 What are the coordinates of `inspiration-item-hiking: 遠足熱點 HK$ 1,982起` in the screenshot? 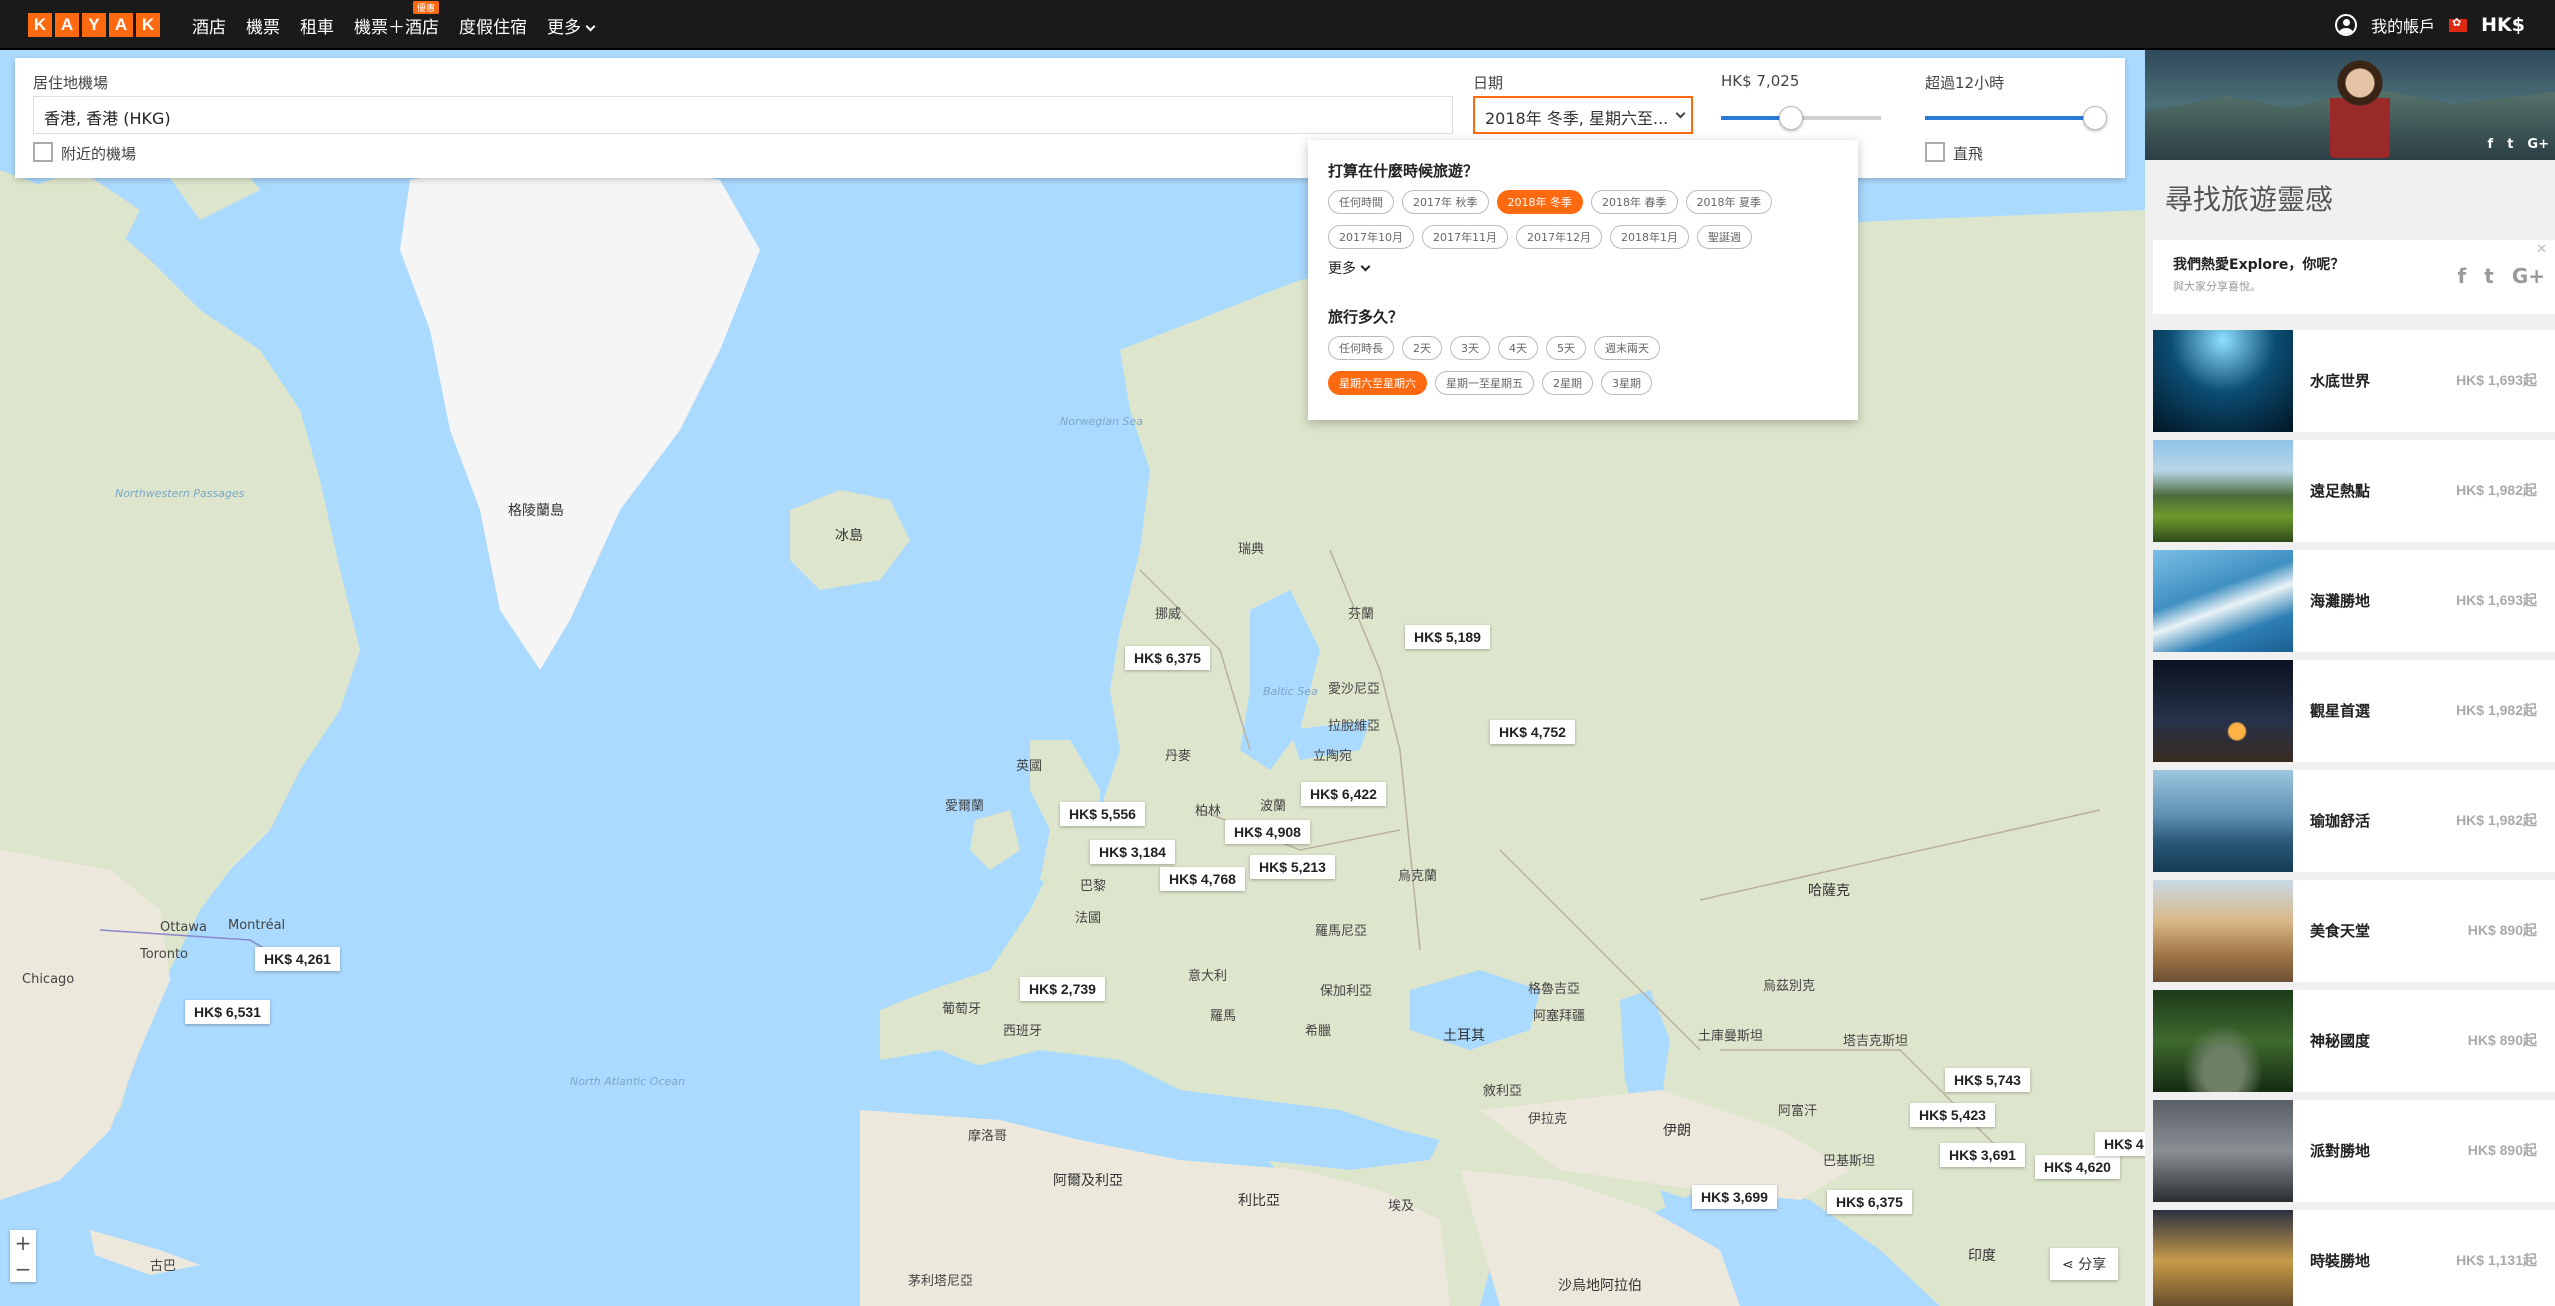 It's located at (2354, 491).